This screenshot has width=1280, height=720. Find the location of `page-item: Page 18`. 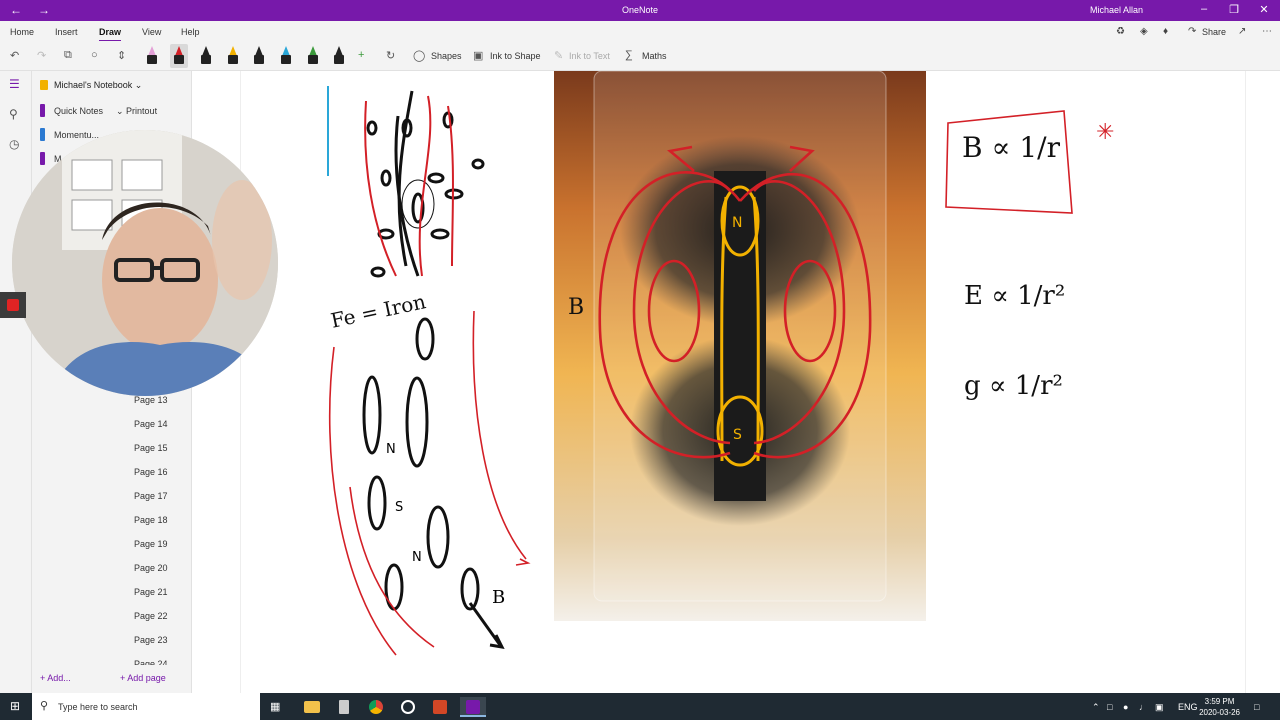

page-item: Page 18 is located at coordinates (151, 520).